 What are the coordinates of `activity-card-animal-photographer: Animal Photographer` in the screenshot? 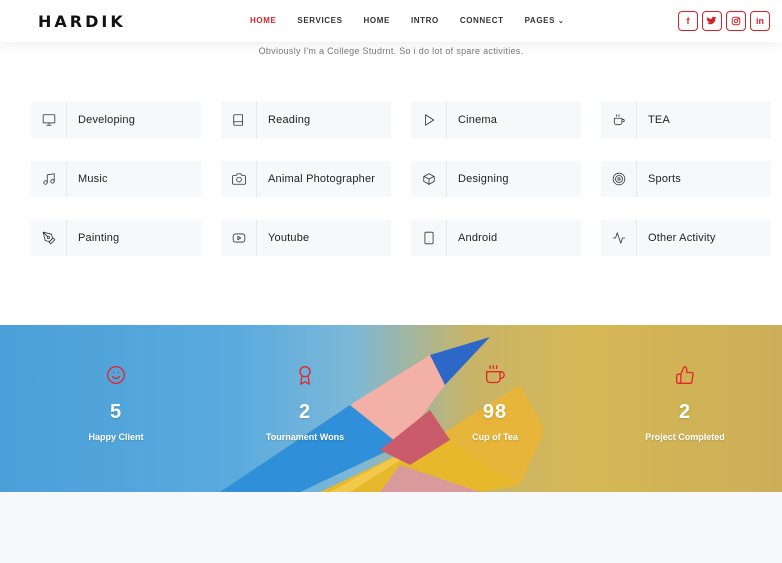 It's located at (306, 179).